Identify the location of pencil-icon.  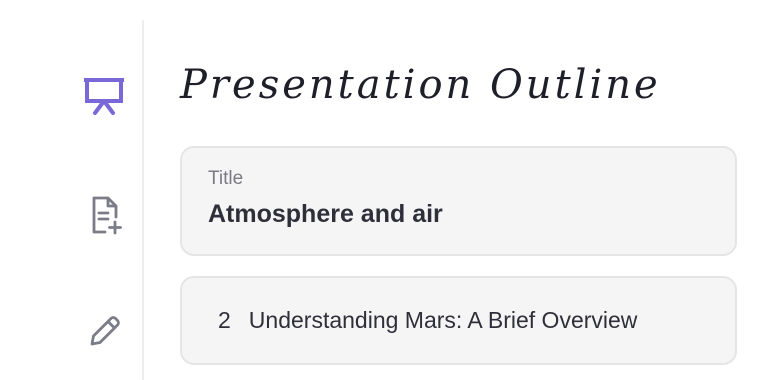
(105, 331).